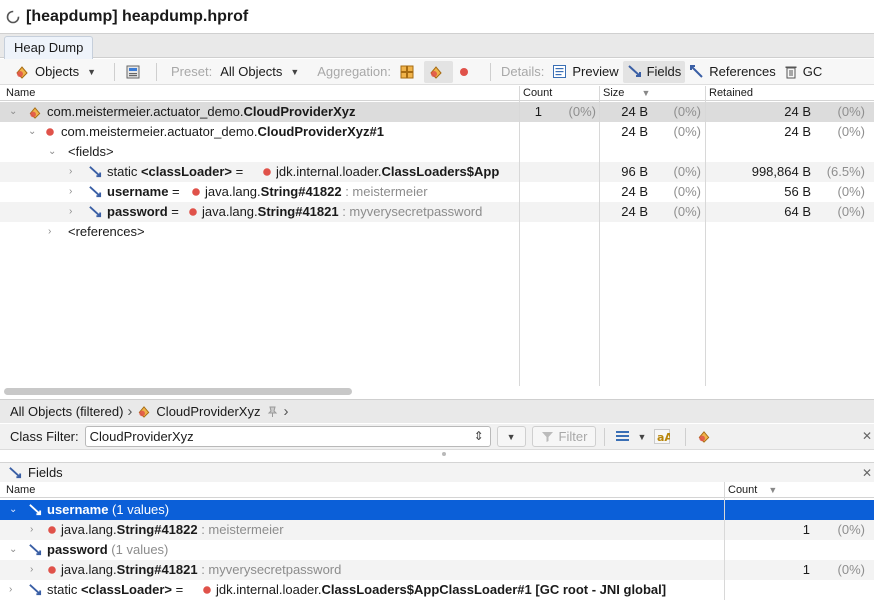 The image size is (874, 605). What do you see at coordinates (752, 490) in the screenshot?
I see `column-count: Count ▼` at bounding box center [752, 490].